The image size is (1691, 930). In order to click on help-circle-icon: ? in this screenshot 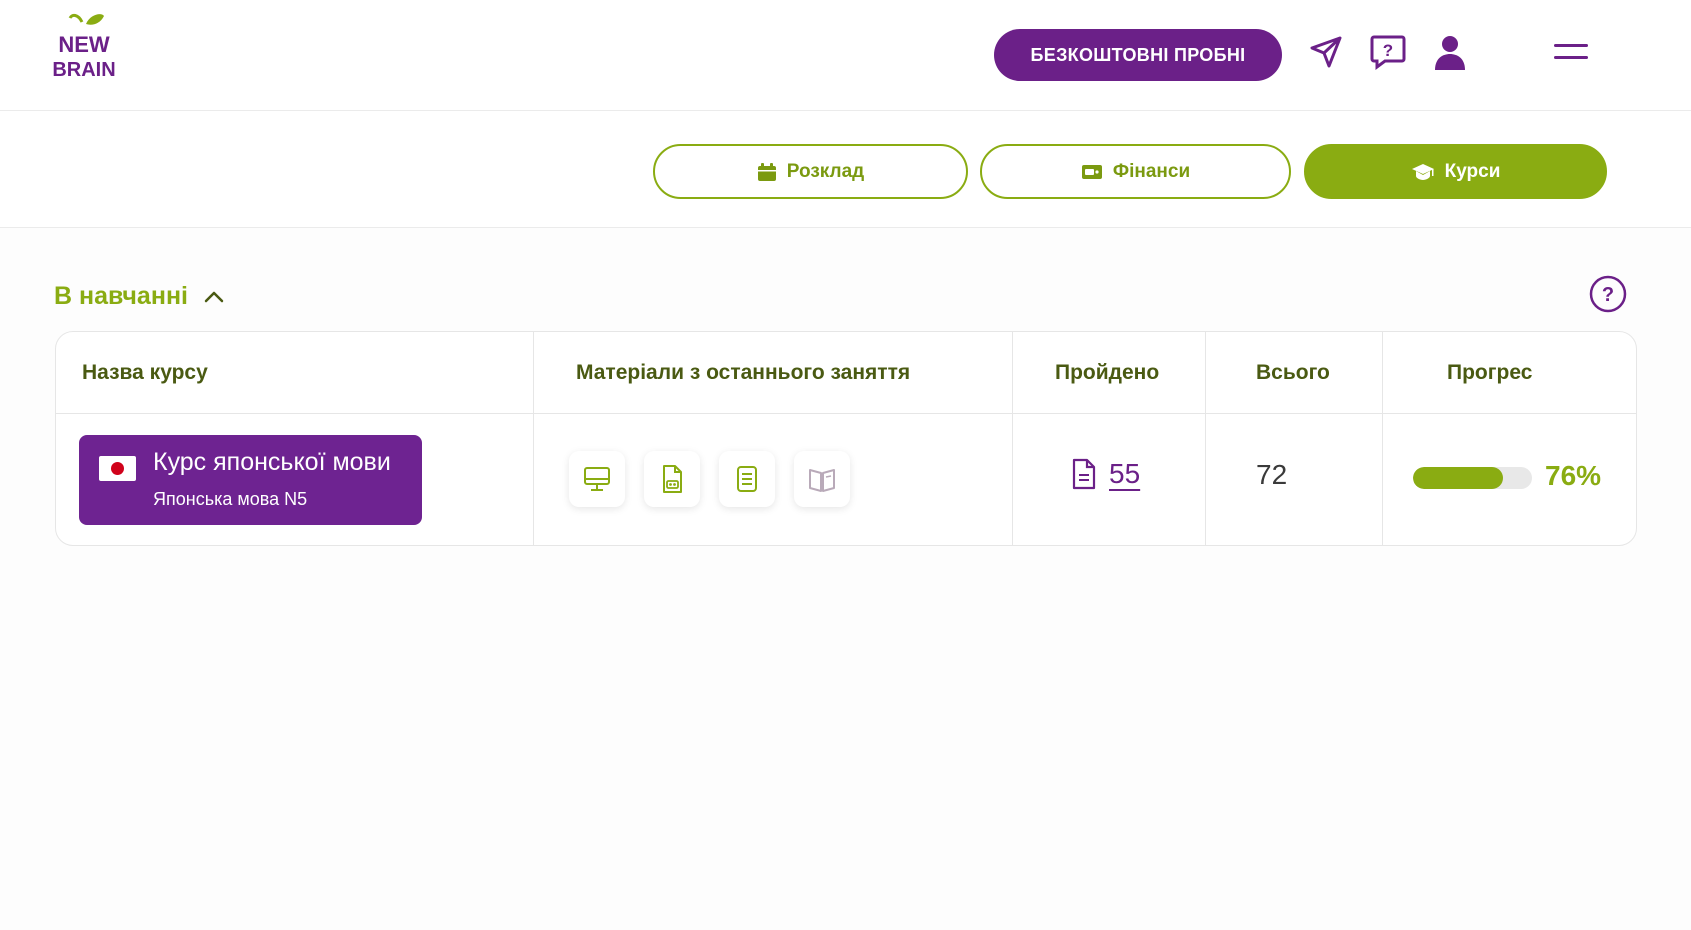, I will do `click(1608, 294)`.